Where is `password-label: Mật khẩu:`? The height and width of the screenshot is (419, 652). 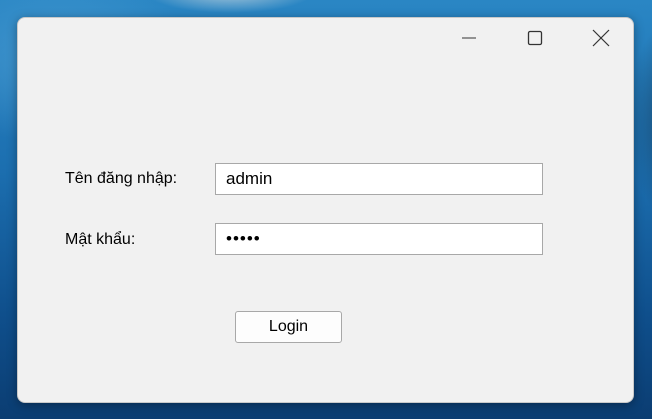 password-label: Mật khẩu: is located at coordinates (100, 239).